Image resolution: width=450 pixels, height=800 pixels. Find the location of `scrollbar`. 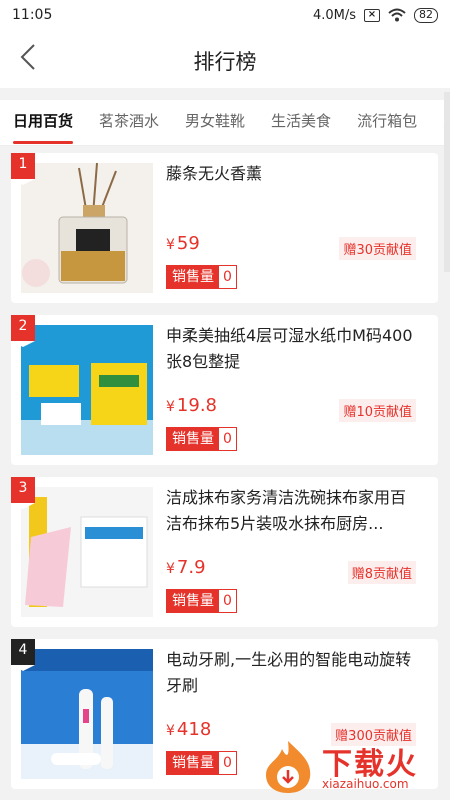

scrollbar is located at coordinates (447, 182).